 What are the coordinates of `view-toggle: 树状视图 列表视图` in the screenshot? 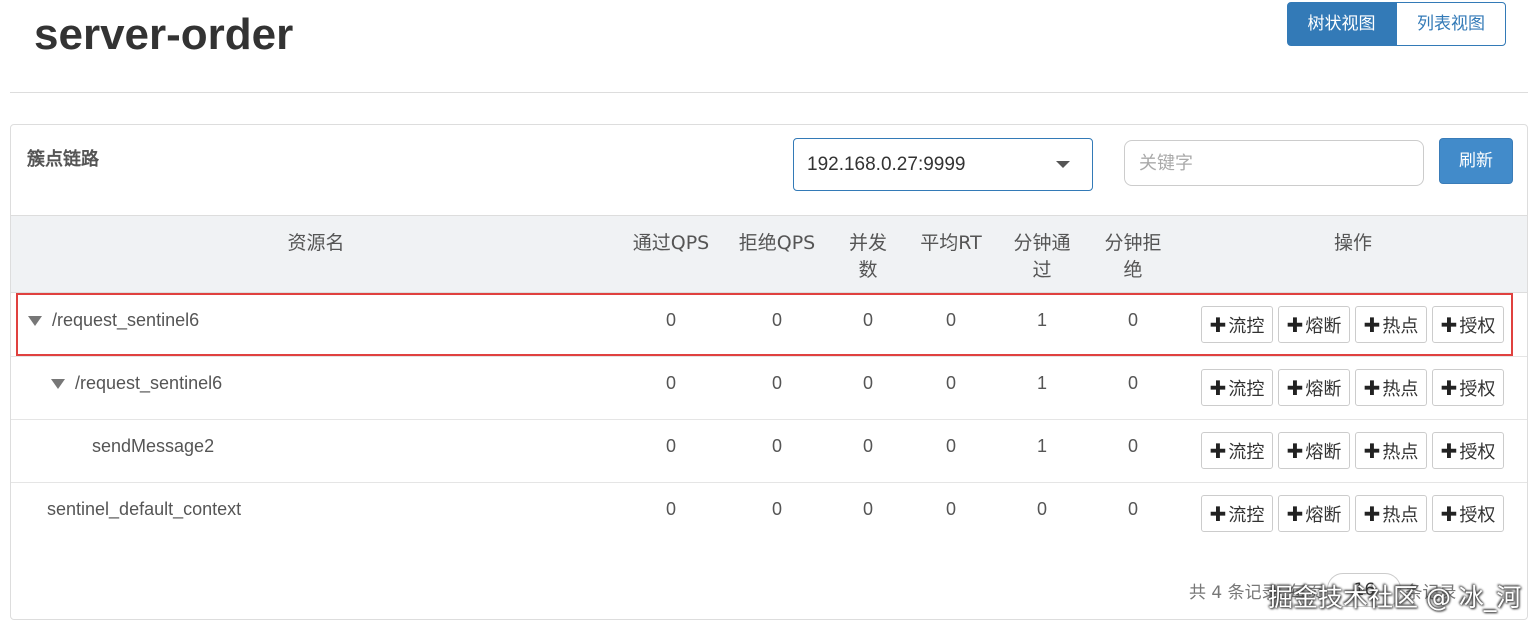 It's located at (1396, 24).